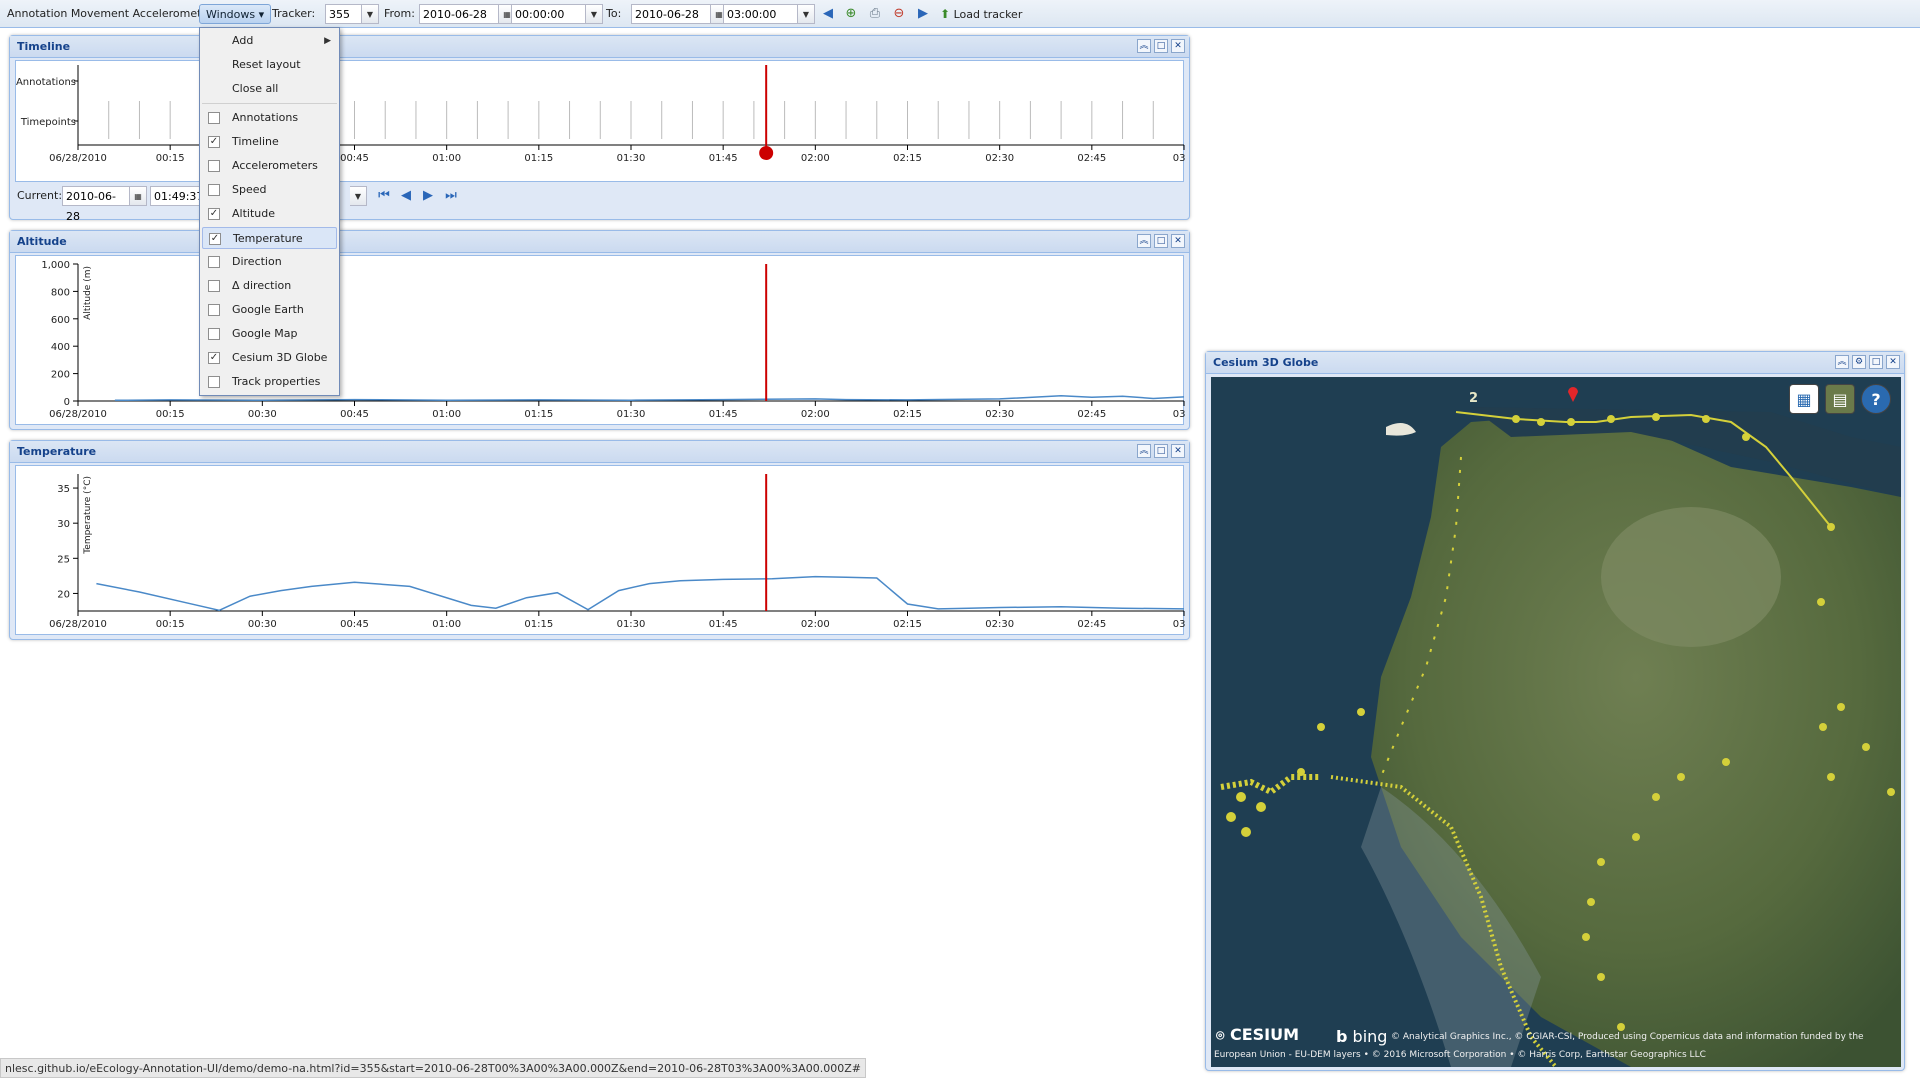 The image size is (1920, 1080). What do you see at coordinates (428, 196) in the screenshot?
I see `step-forward-icon: ▶` at bounding box center [428, 196].